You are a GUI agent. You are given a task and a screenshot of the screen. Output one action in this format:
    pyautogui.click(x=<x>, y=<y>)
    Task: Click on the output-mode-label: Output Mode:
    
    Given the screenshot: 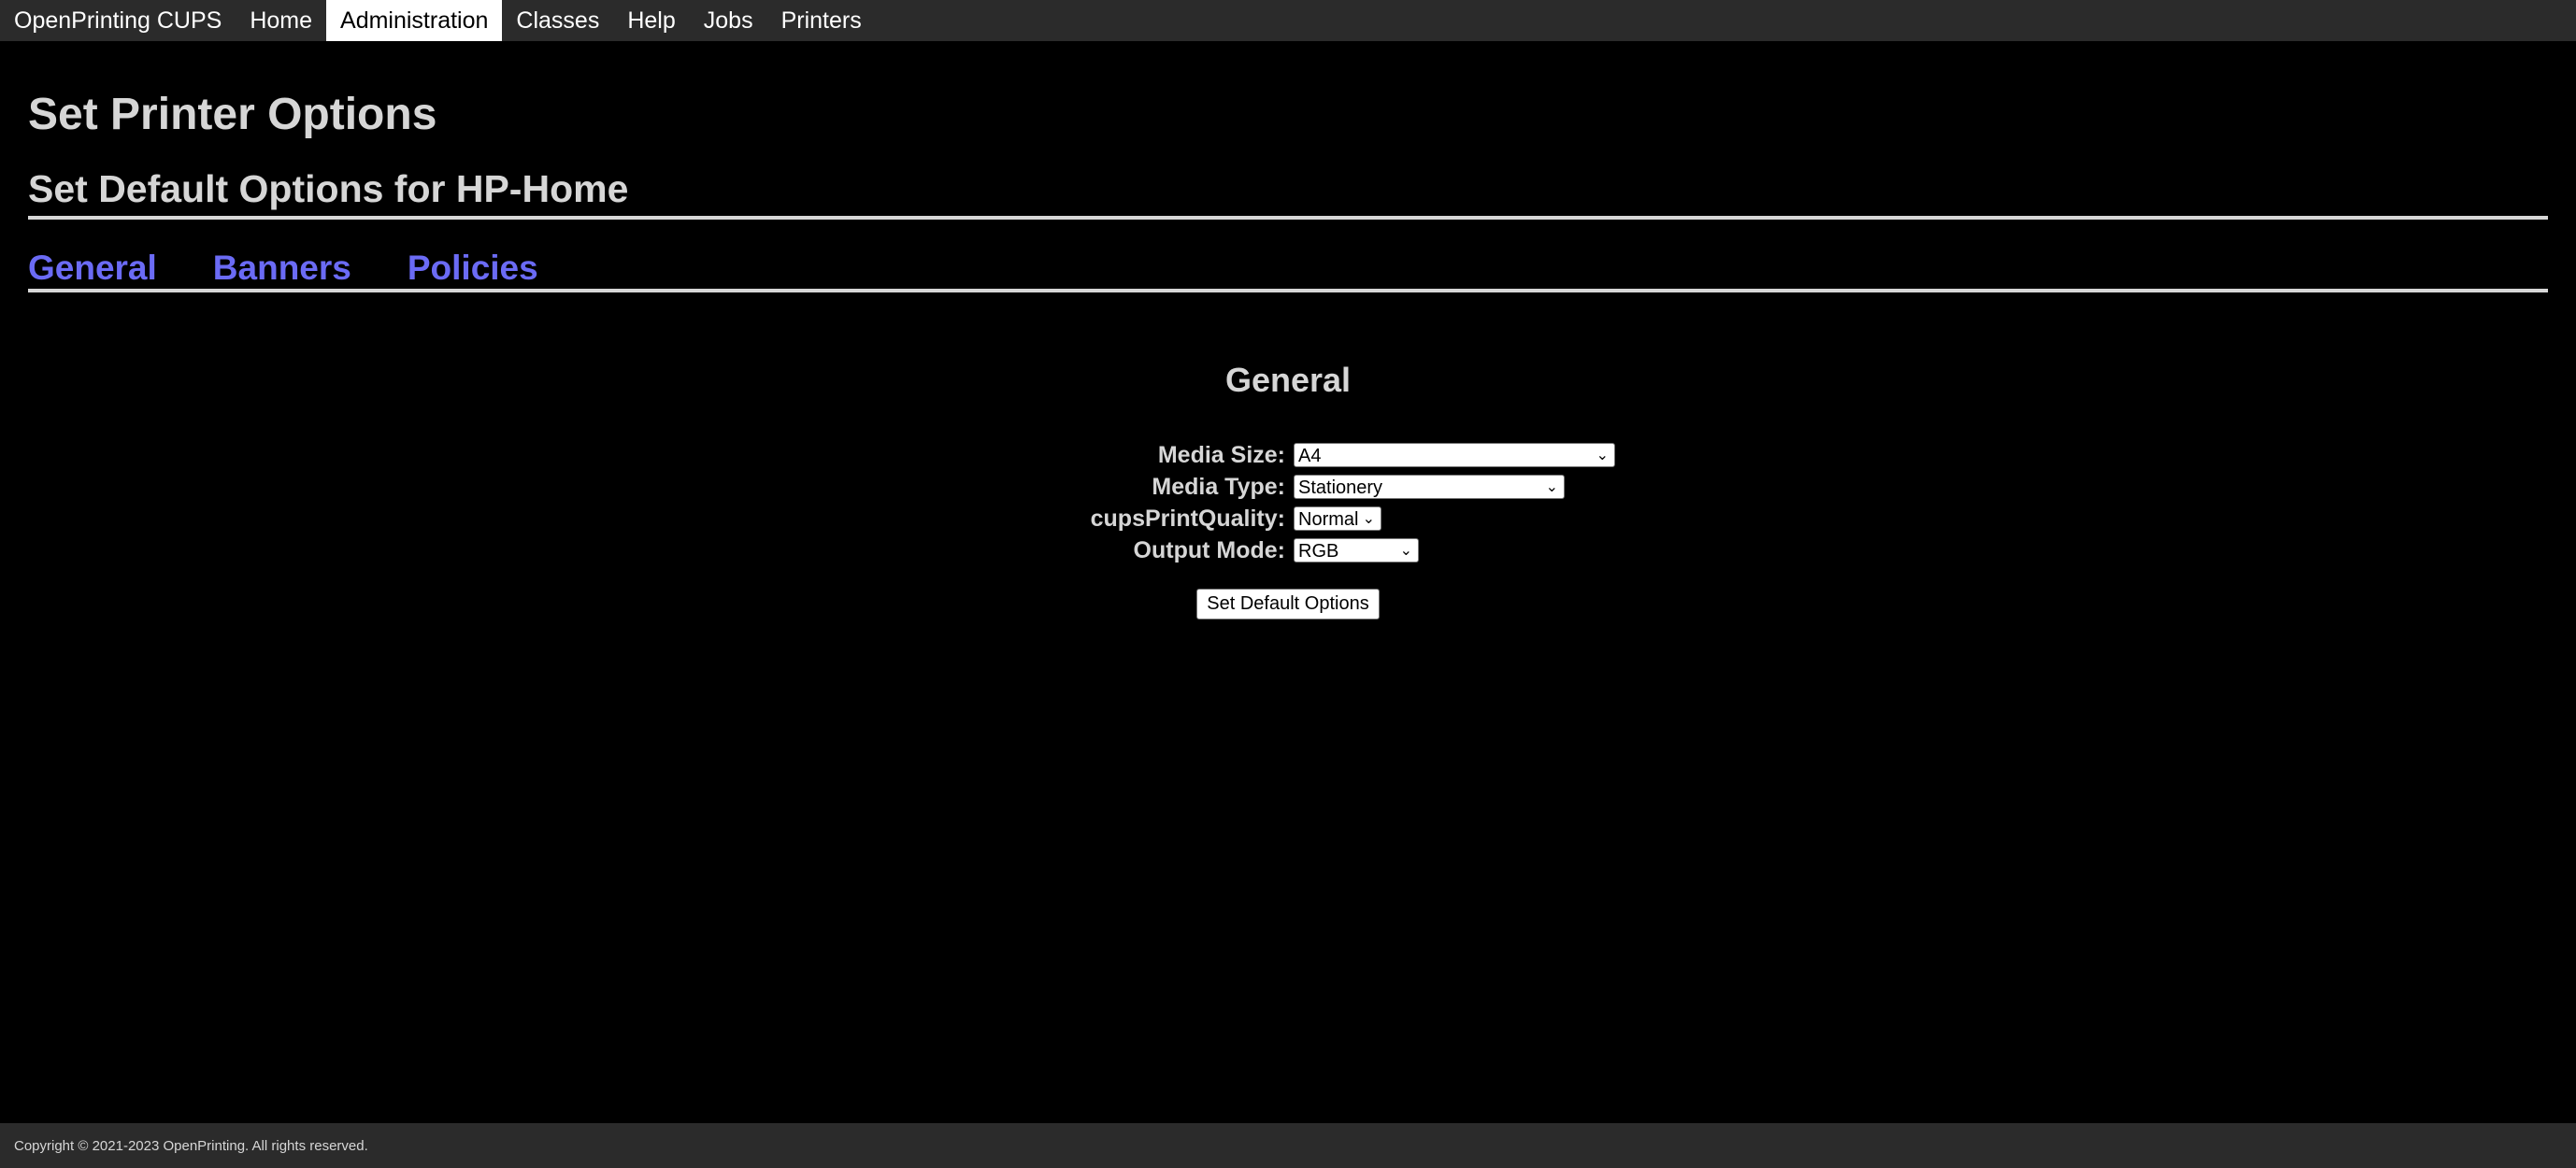 What is the action you would take?
    pyautogui.click(x=1209, y=549)
    